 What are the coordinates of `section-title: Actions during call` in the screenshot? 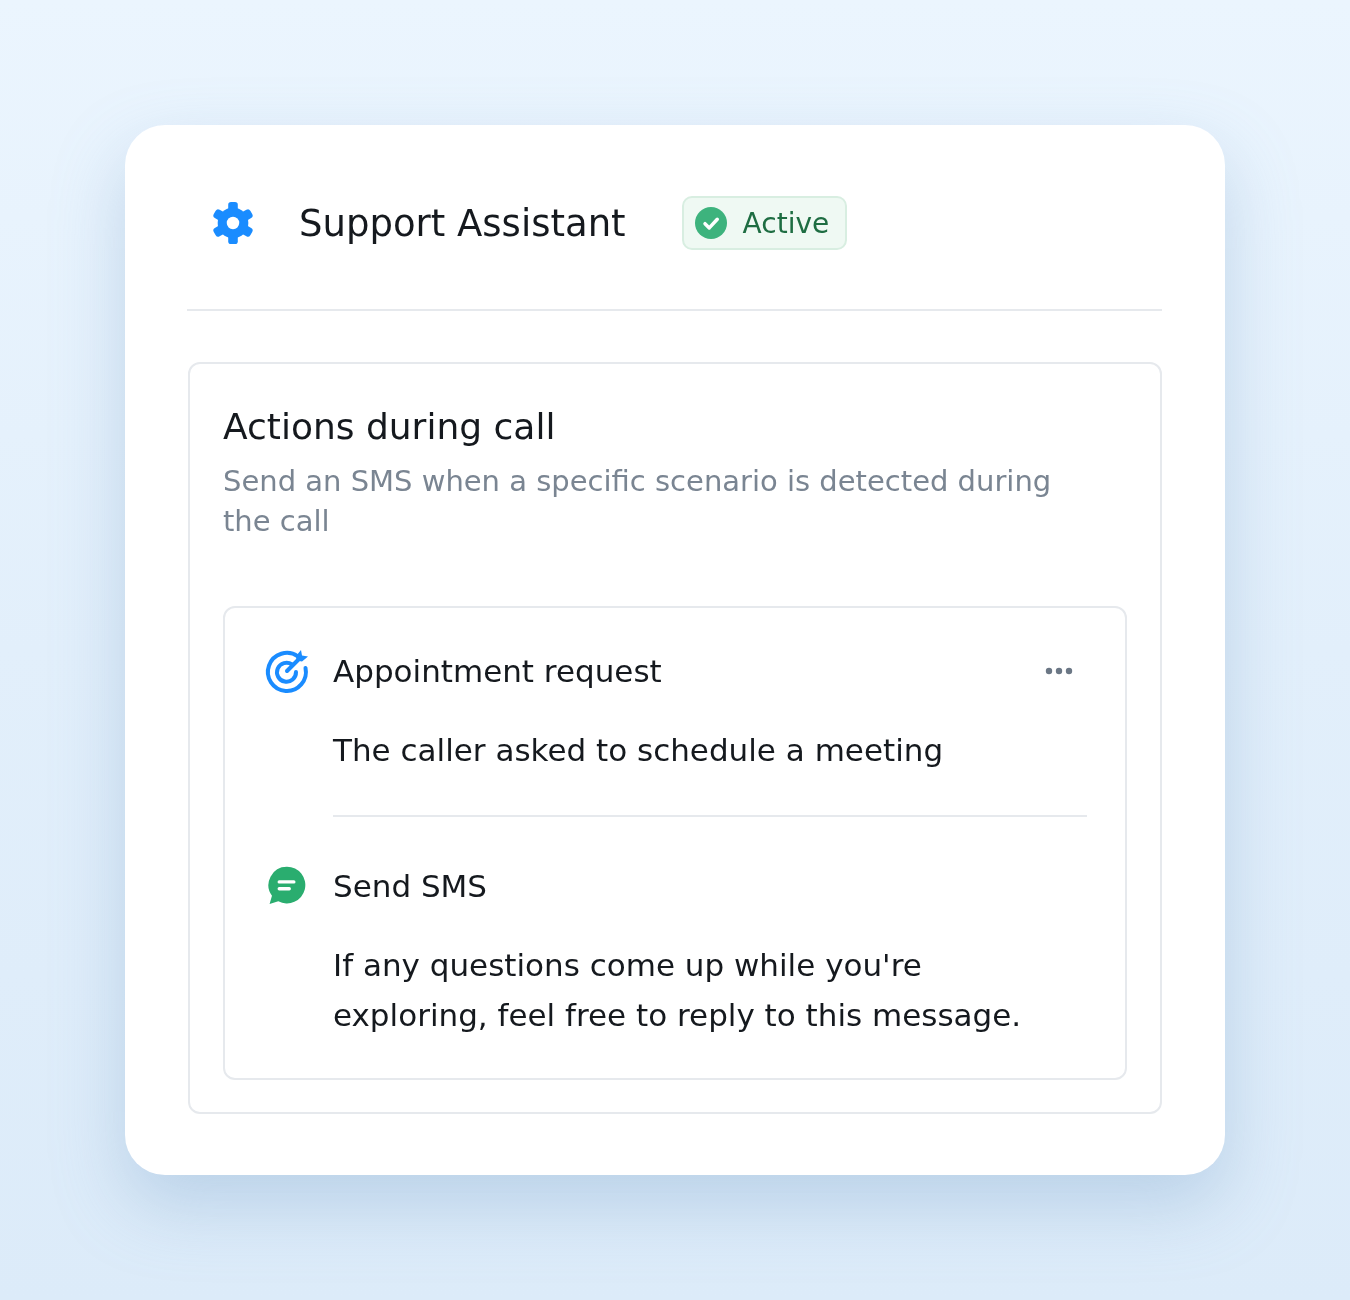 It's located at (390, 427).